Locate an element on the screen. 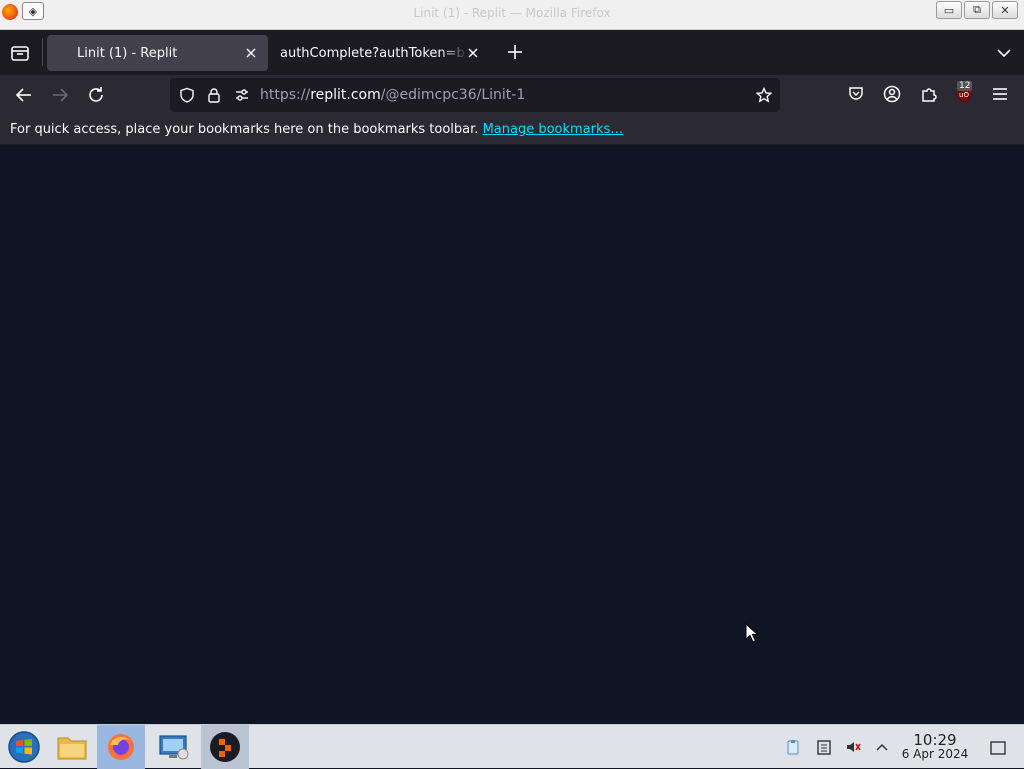 Image resolution: width=1024 pixels, height=769 pixels. window-title: Linit (1) - Replit — Mozilla Firefox is located at coordinates (512, 13).